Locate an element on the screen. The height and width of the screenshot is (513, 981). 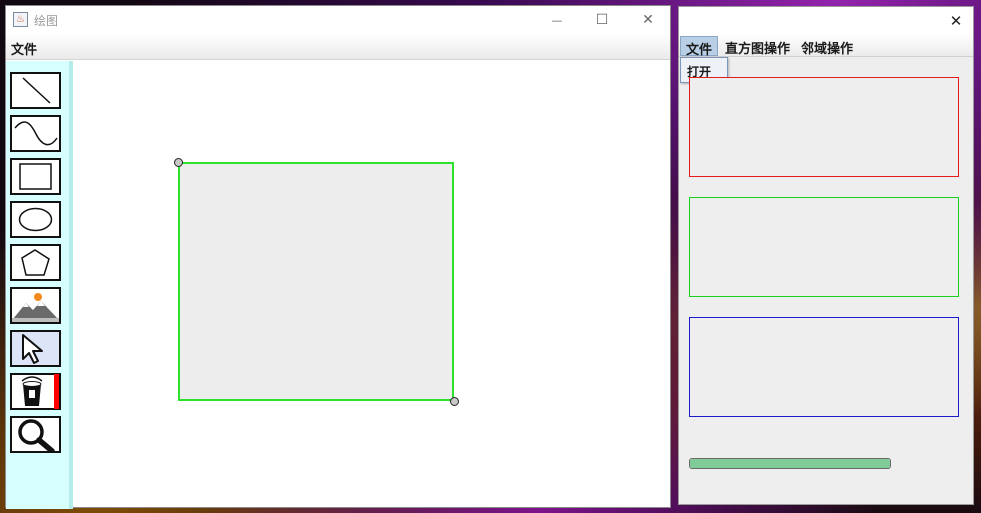
green-channel-panel is located at coordinates (824, 247).